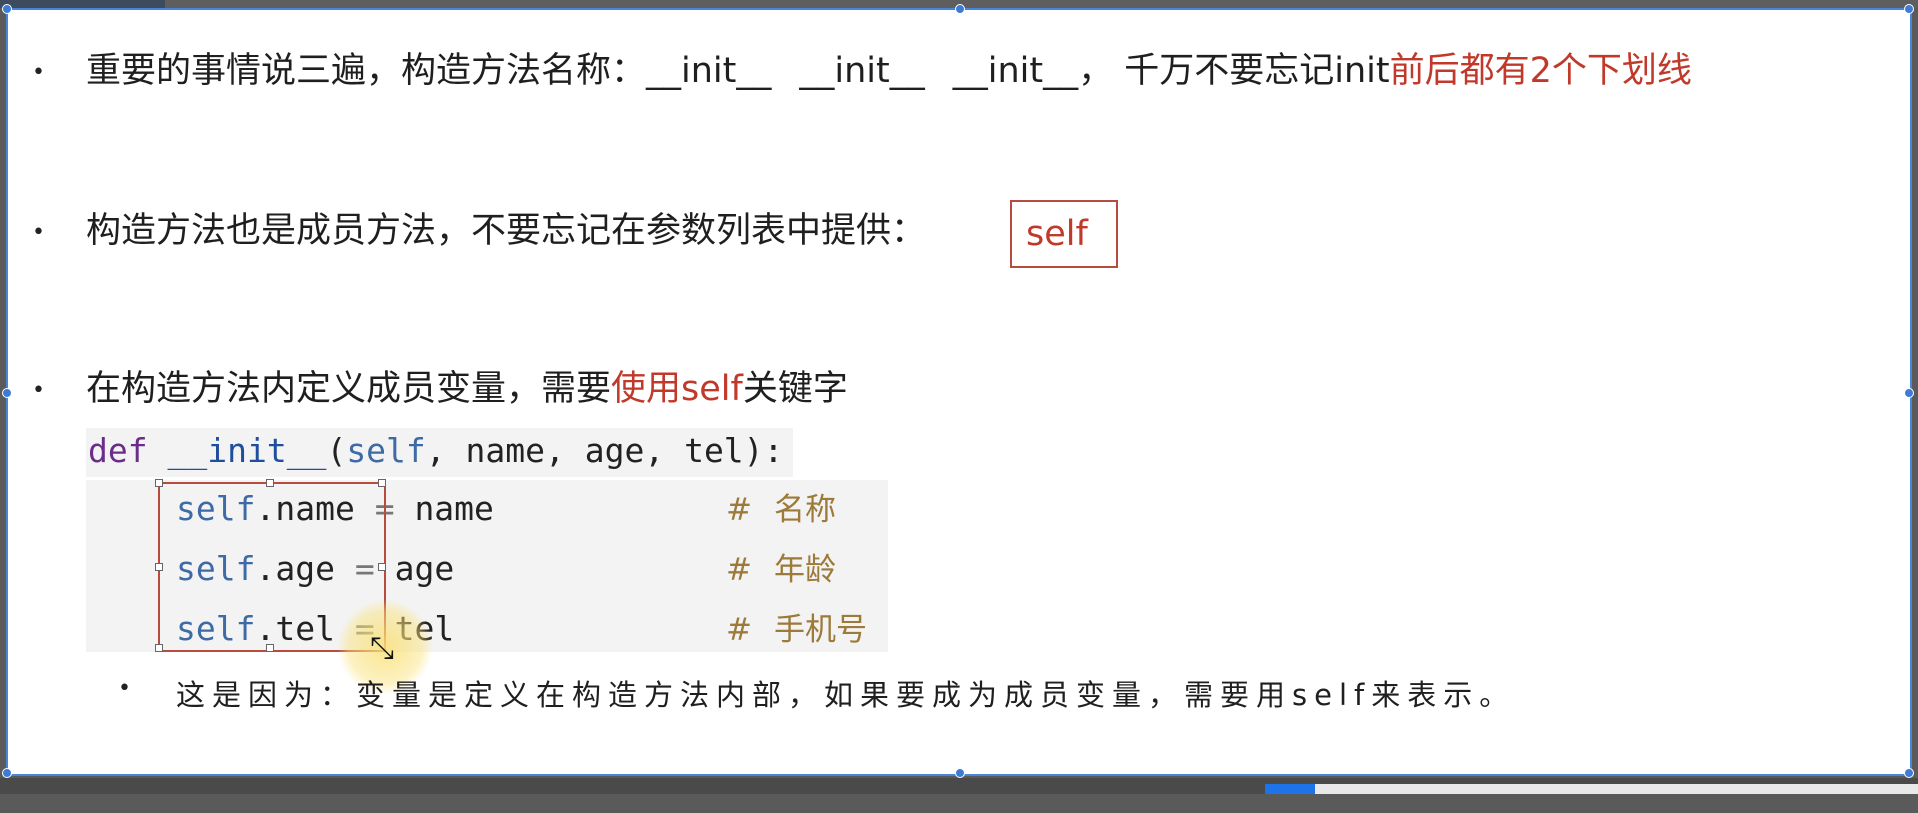  Describe the element at coordinates (709, 71) in the screenshot. I see `init-name-1: __init__` at that location.